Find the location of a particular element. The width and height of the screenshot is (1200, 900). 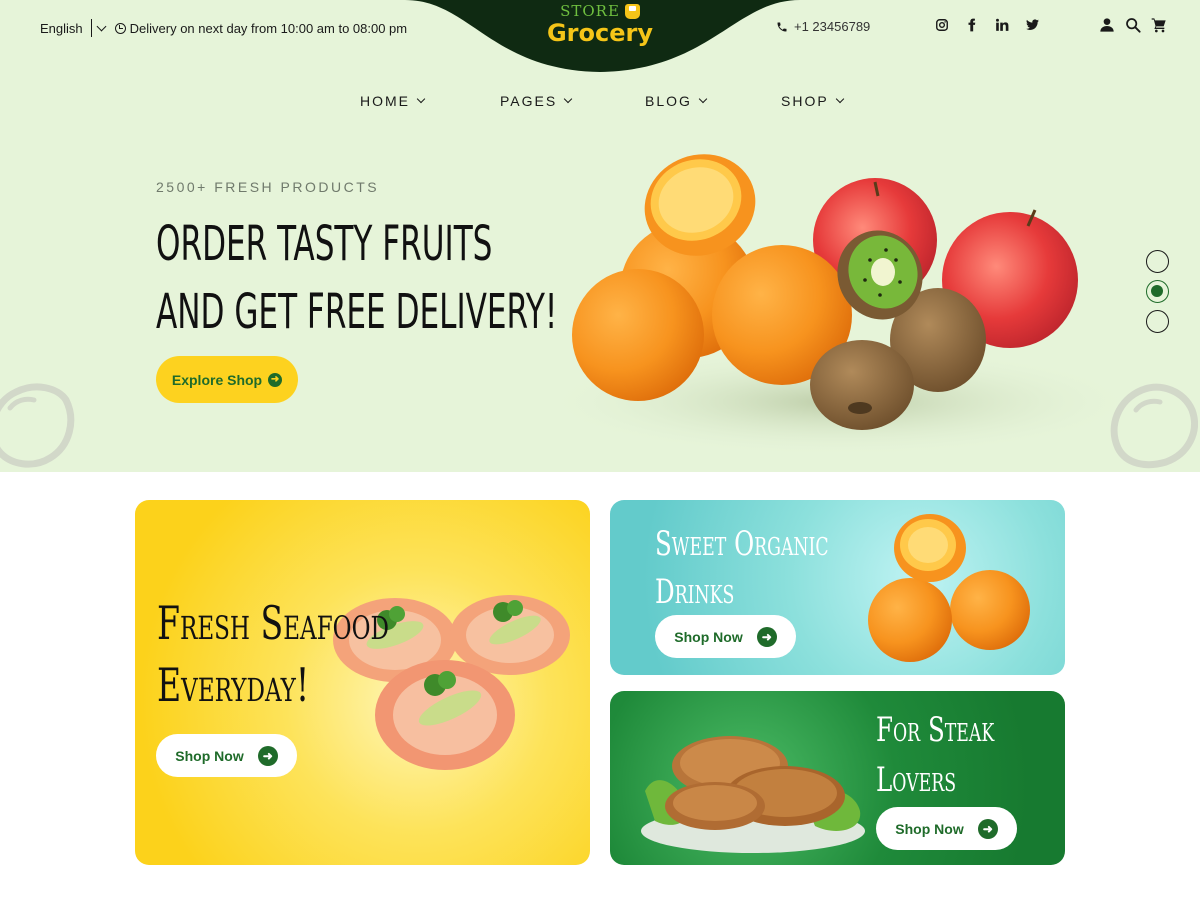

language-selector: English is located at coordinates (73, 28).